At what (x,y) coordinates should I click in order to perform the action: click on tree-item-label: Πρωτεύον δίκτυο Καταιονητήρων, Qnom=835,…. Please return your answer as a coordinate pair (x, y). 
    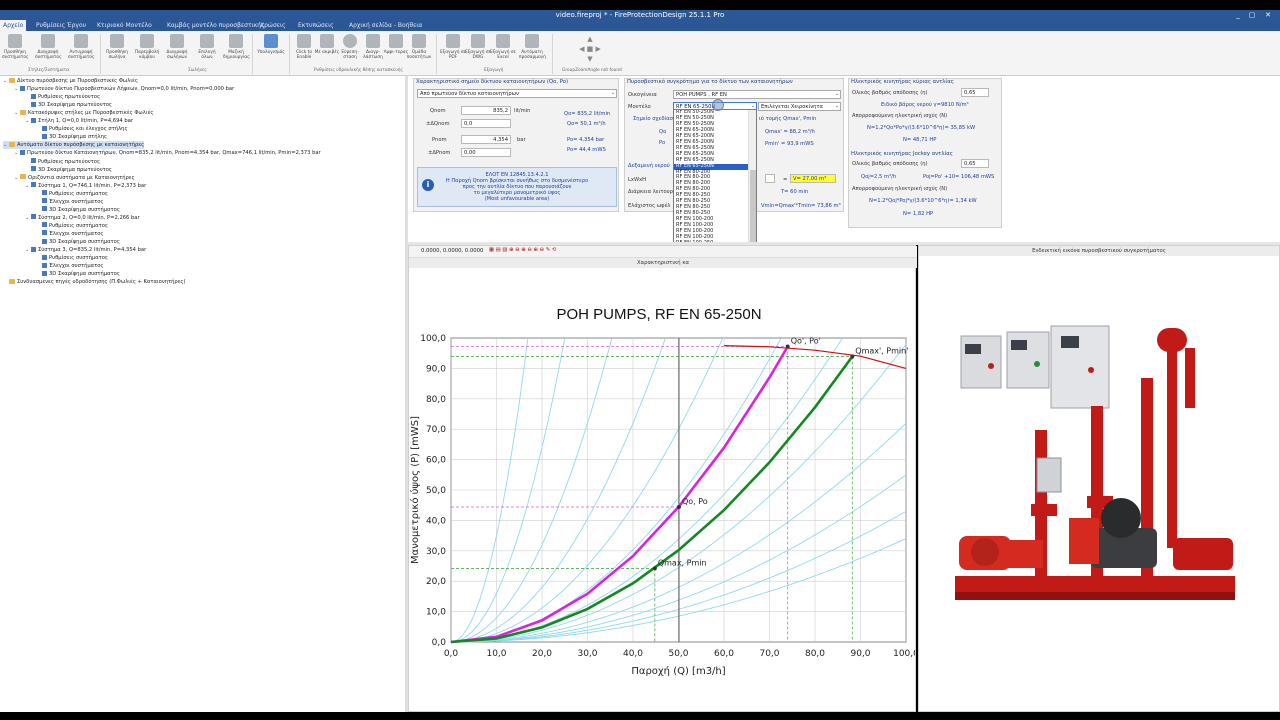
    Looking at the image, I should click on (174, 153).